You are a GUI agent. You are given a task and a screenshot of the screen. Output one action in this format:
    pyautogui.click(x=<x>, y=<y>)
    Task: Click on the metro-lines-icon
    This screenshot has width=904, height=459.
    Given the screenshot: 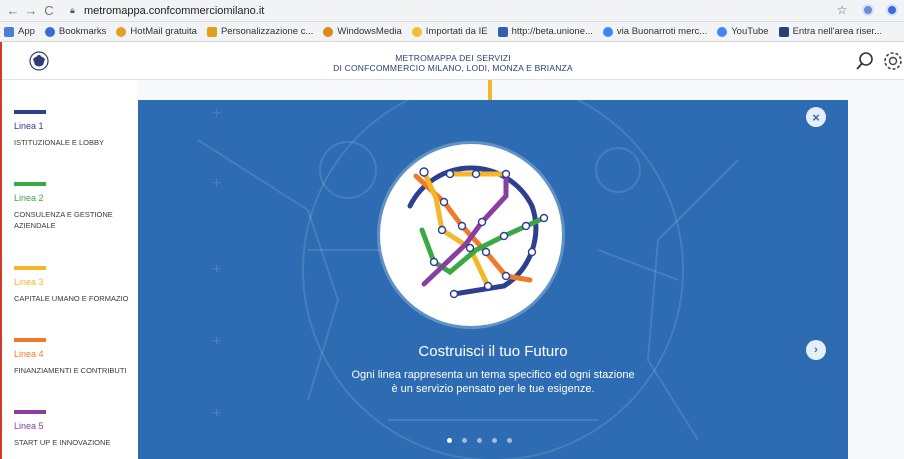 What is the action you would take?
    pyautogui.click(x=478, y=232)
    